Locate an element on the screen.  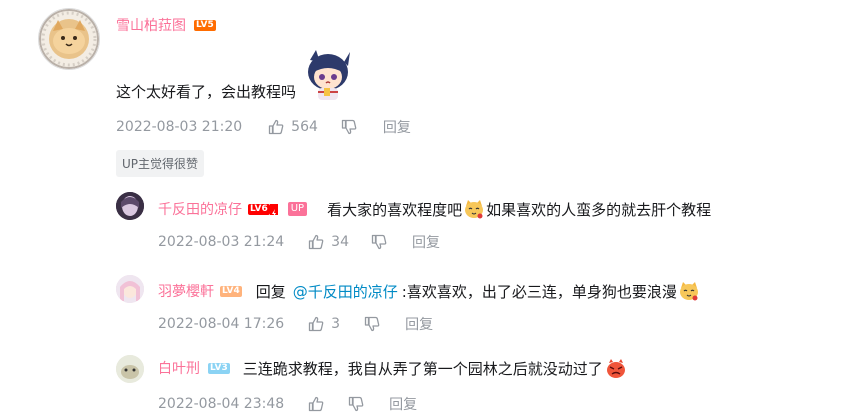
like-count: 34 is located at coordinates (340, 242).